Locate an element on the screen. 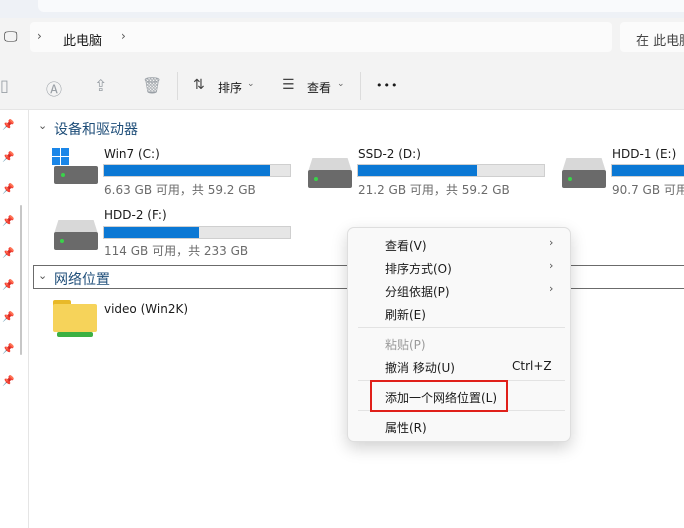 The width and height of the screenshot is (684, 528). menu-item-undo: 撤消 移动(U) is located at coordinates (420, 367).